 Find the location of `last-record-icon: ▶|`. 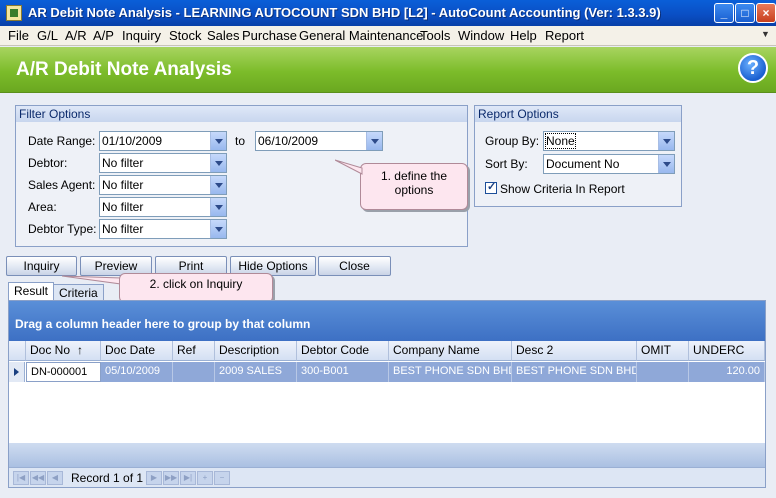

last-record-icon: ▶| is located at coordinates (188, 478).